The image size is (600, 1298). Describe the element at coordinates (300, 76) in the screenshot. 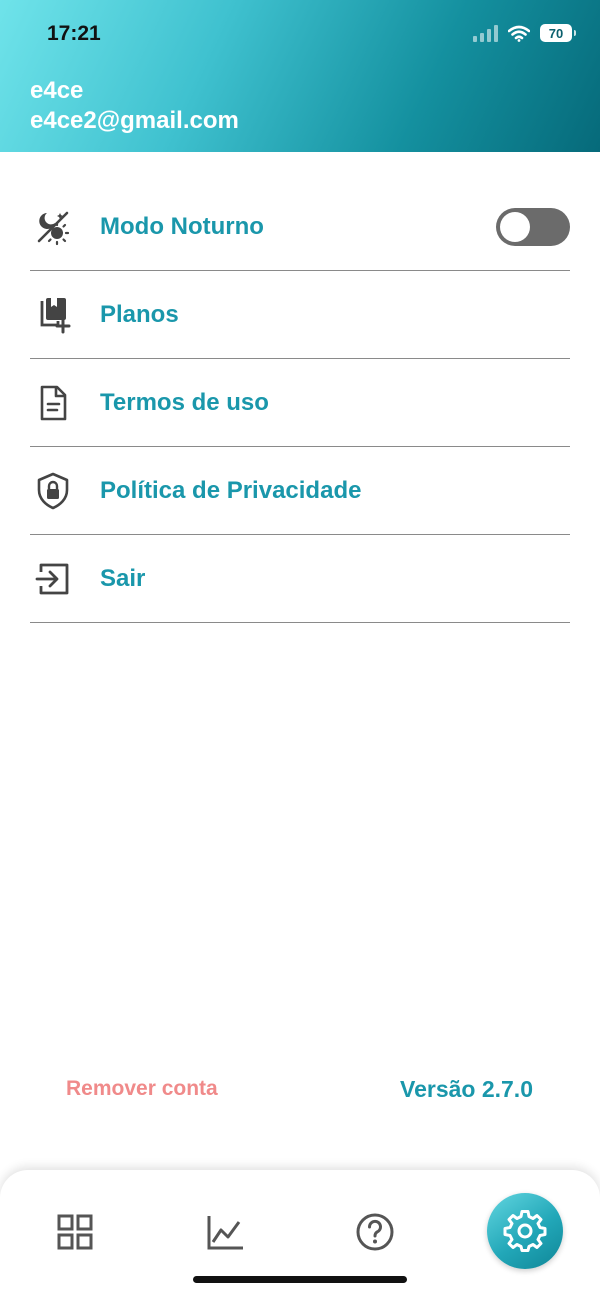

I see `profile-header: 17:21 70 e4ce e4ce2@gmail.com` at that location.